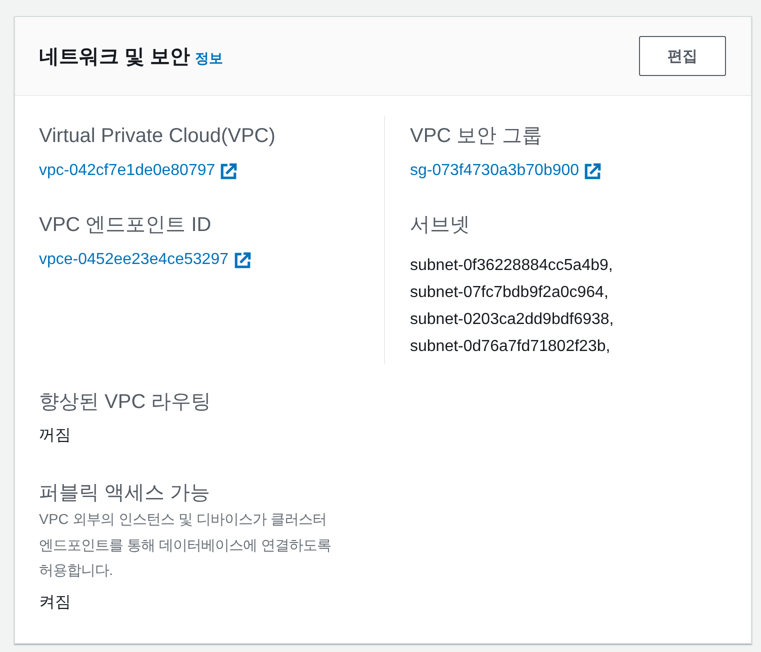 The image size is (761, 652). Describe the element at coordinates (55, 436) in the screenshot. I see `field-value: 꺼짐` at that location.